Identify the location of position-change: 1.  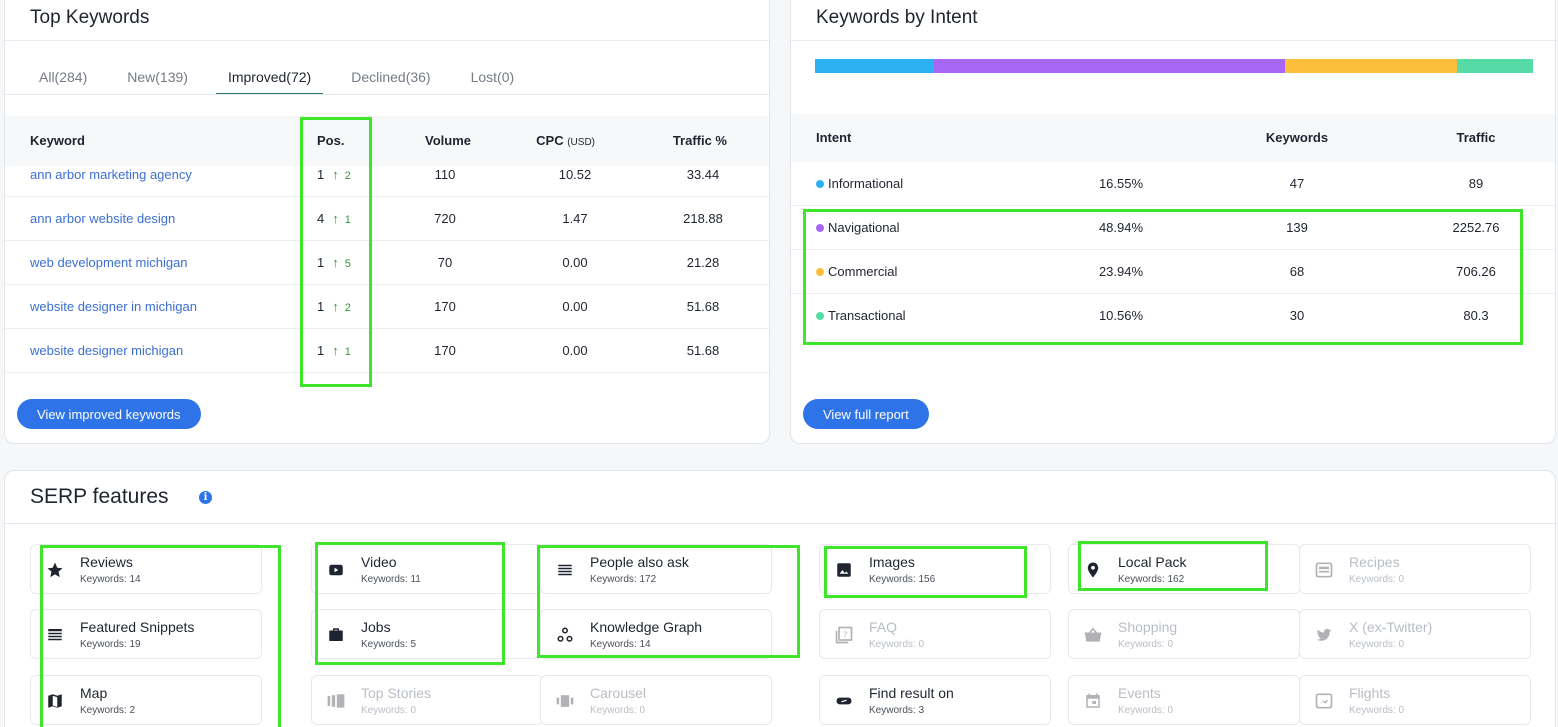
(347, 352).